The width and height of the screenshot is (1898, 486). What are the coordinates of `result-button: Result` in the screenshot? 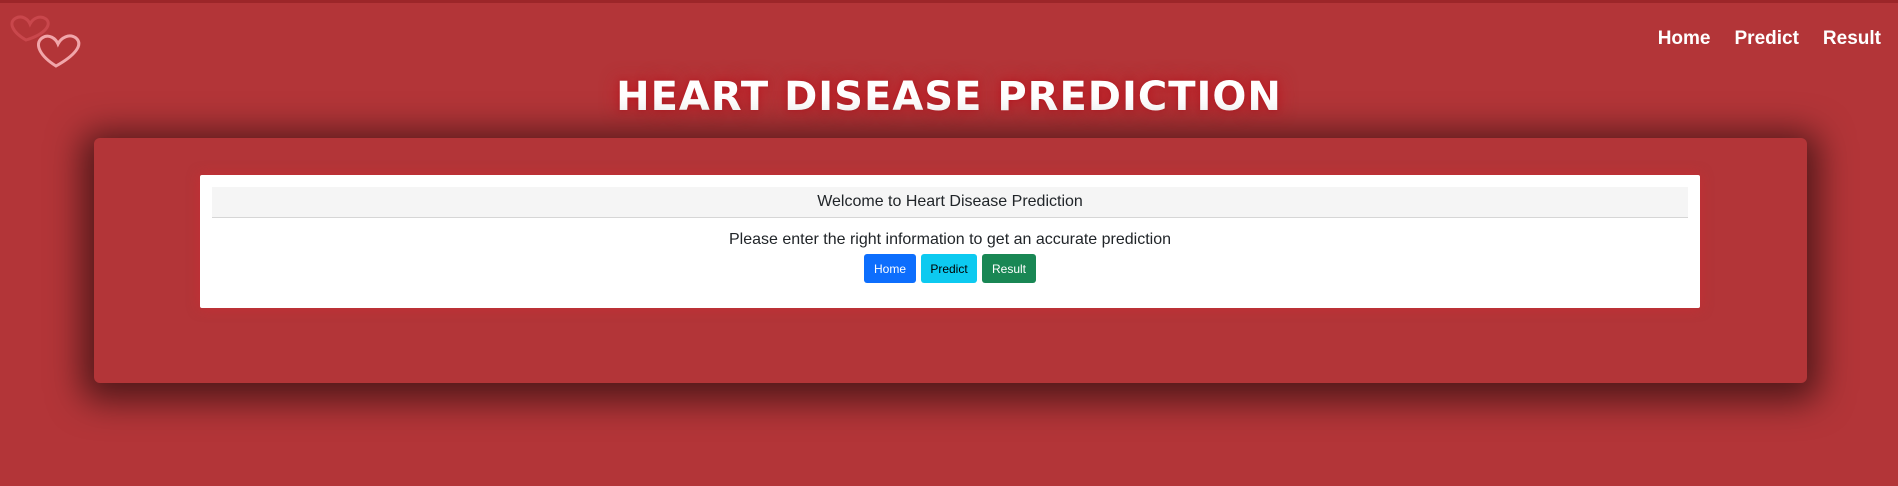 It's located at (1009, 268).